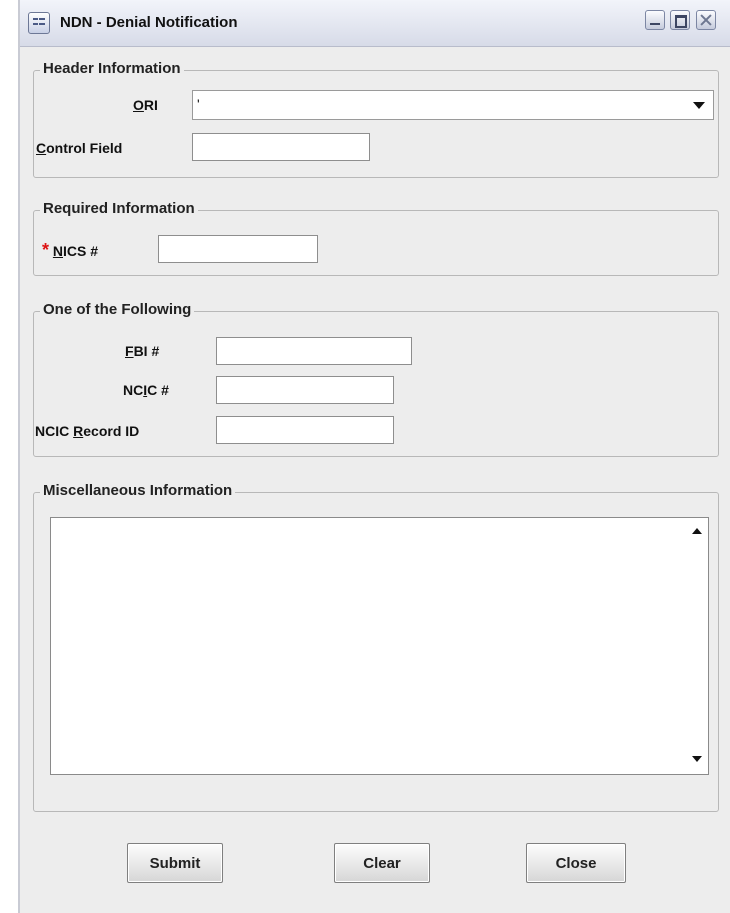 This screenshot has width=730, height=913. I want to click on ncic-number-input, so click(305, 390).